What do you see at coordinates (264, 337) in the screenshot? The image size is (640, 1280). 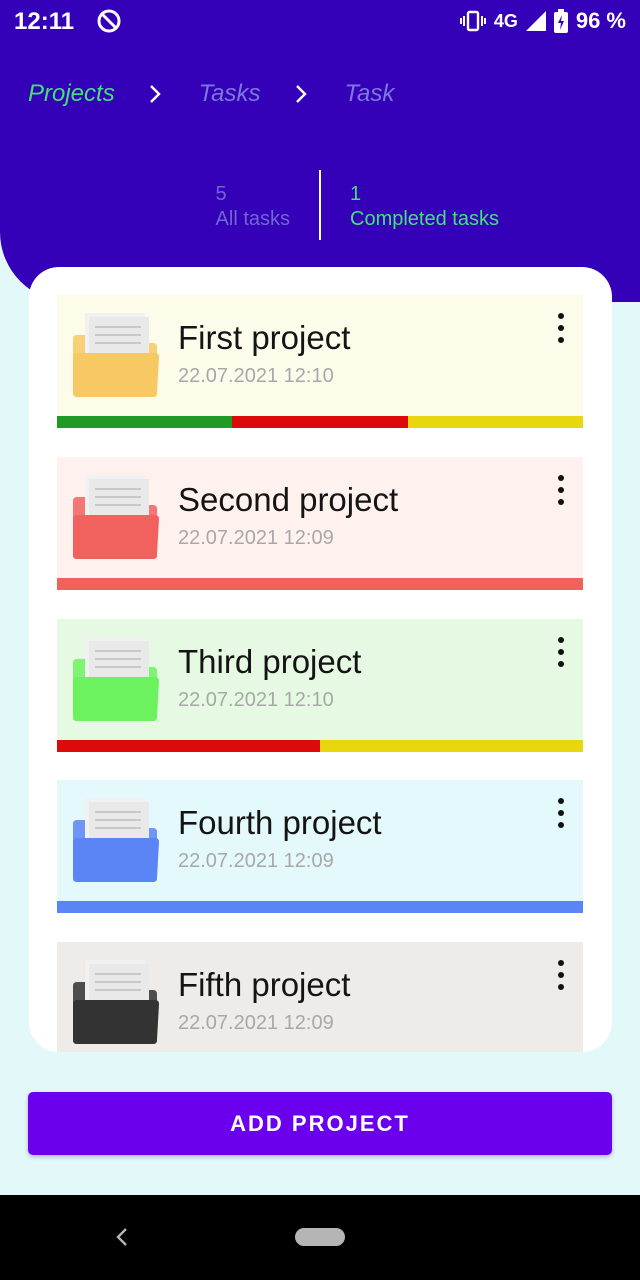 I see `project-title: First project` at bounding box center [264, 337].